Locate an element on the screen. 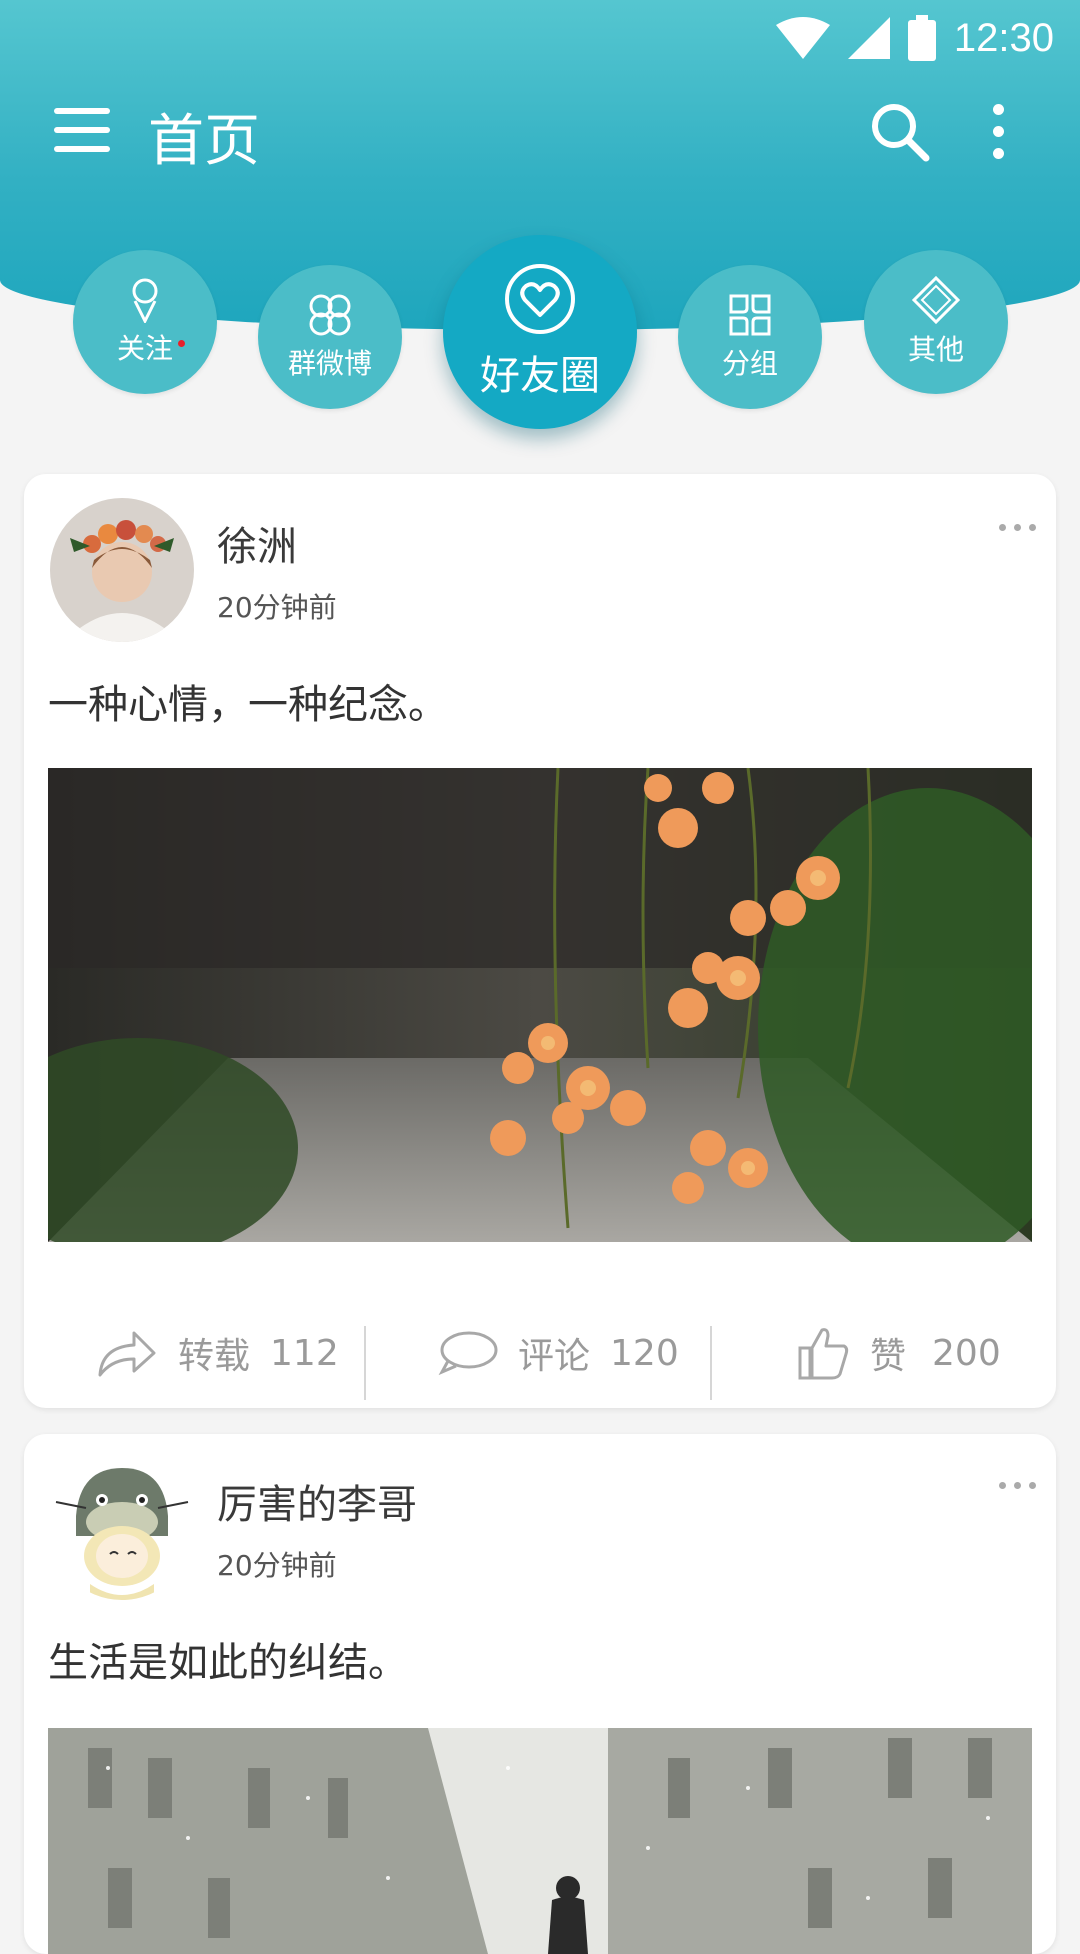  battery-icon is located at coordinates (921, 38).